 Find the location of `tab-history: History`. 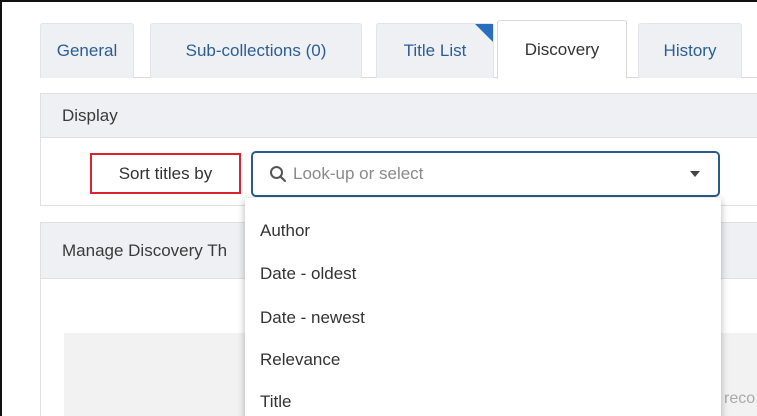

tab-history: History is located at coordinates (690, 50).